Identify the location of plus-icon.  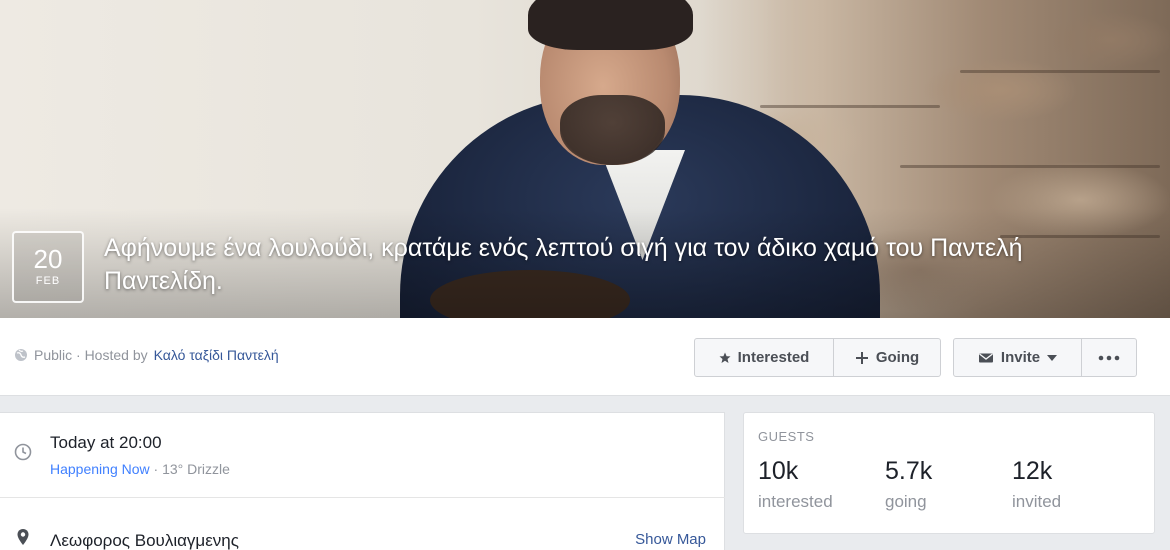
(861, 357).